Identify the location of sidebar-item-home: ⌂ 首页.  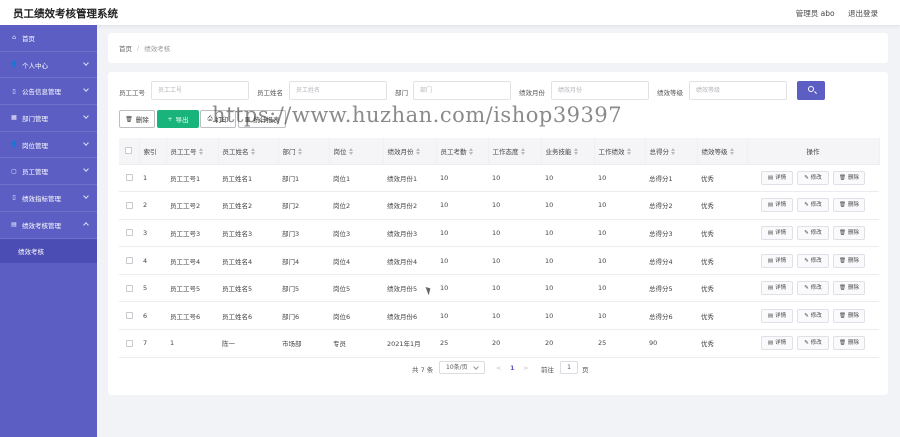
(48, 38).